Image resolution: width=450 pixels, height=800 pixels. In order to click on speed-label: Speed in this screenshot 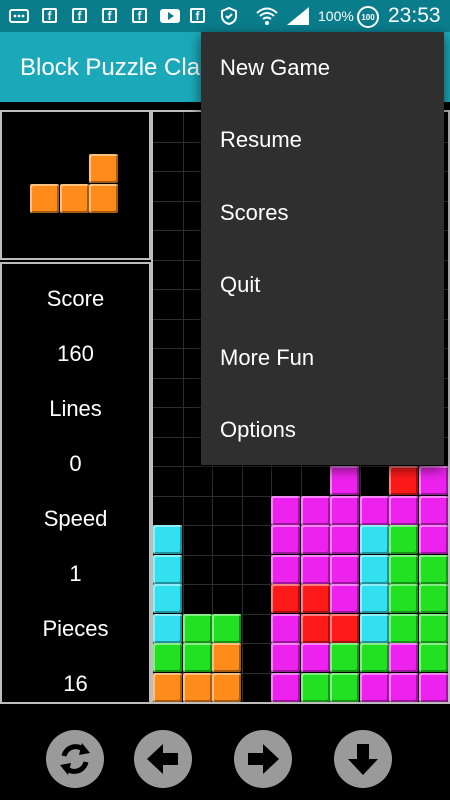, I will do `click(75, 518)`.